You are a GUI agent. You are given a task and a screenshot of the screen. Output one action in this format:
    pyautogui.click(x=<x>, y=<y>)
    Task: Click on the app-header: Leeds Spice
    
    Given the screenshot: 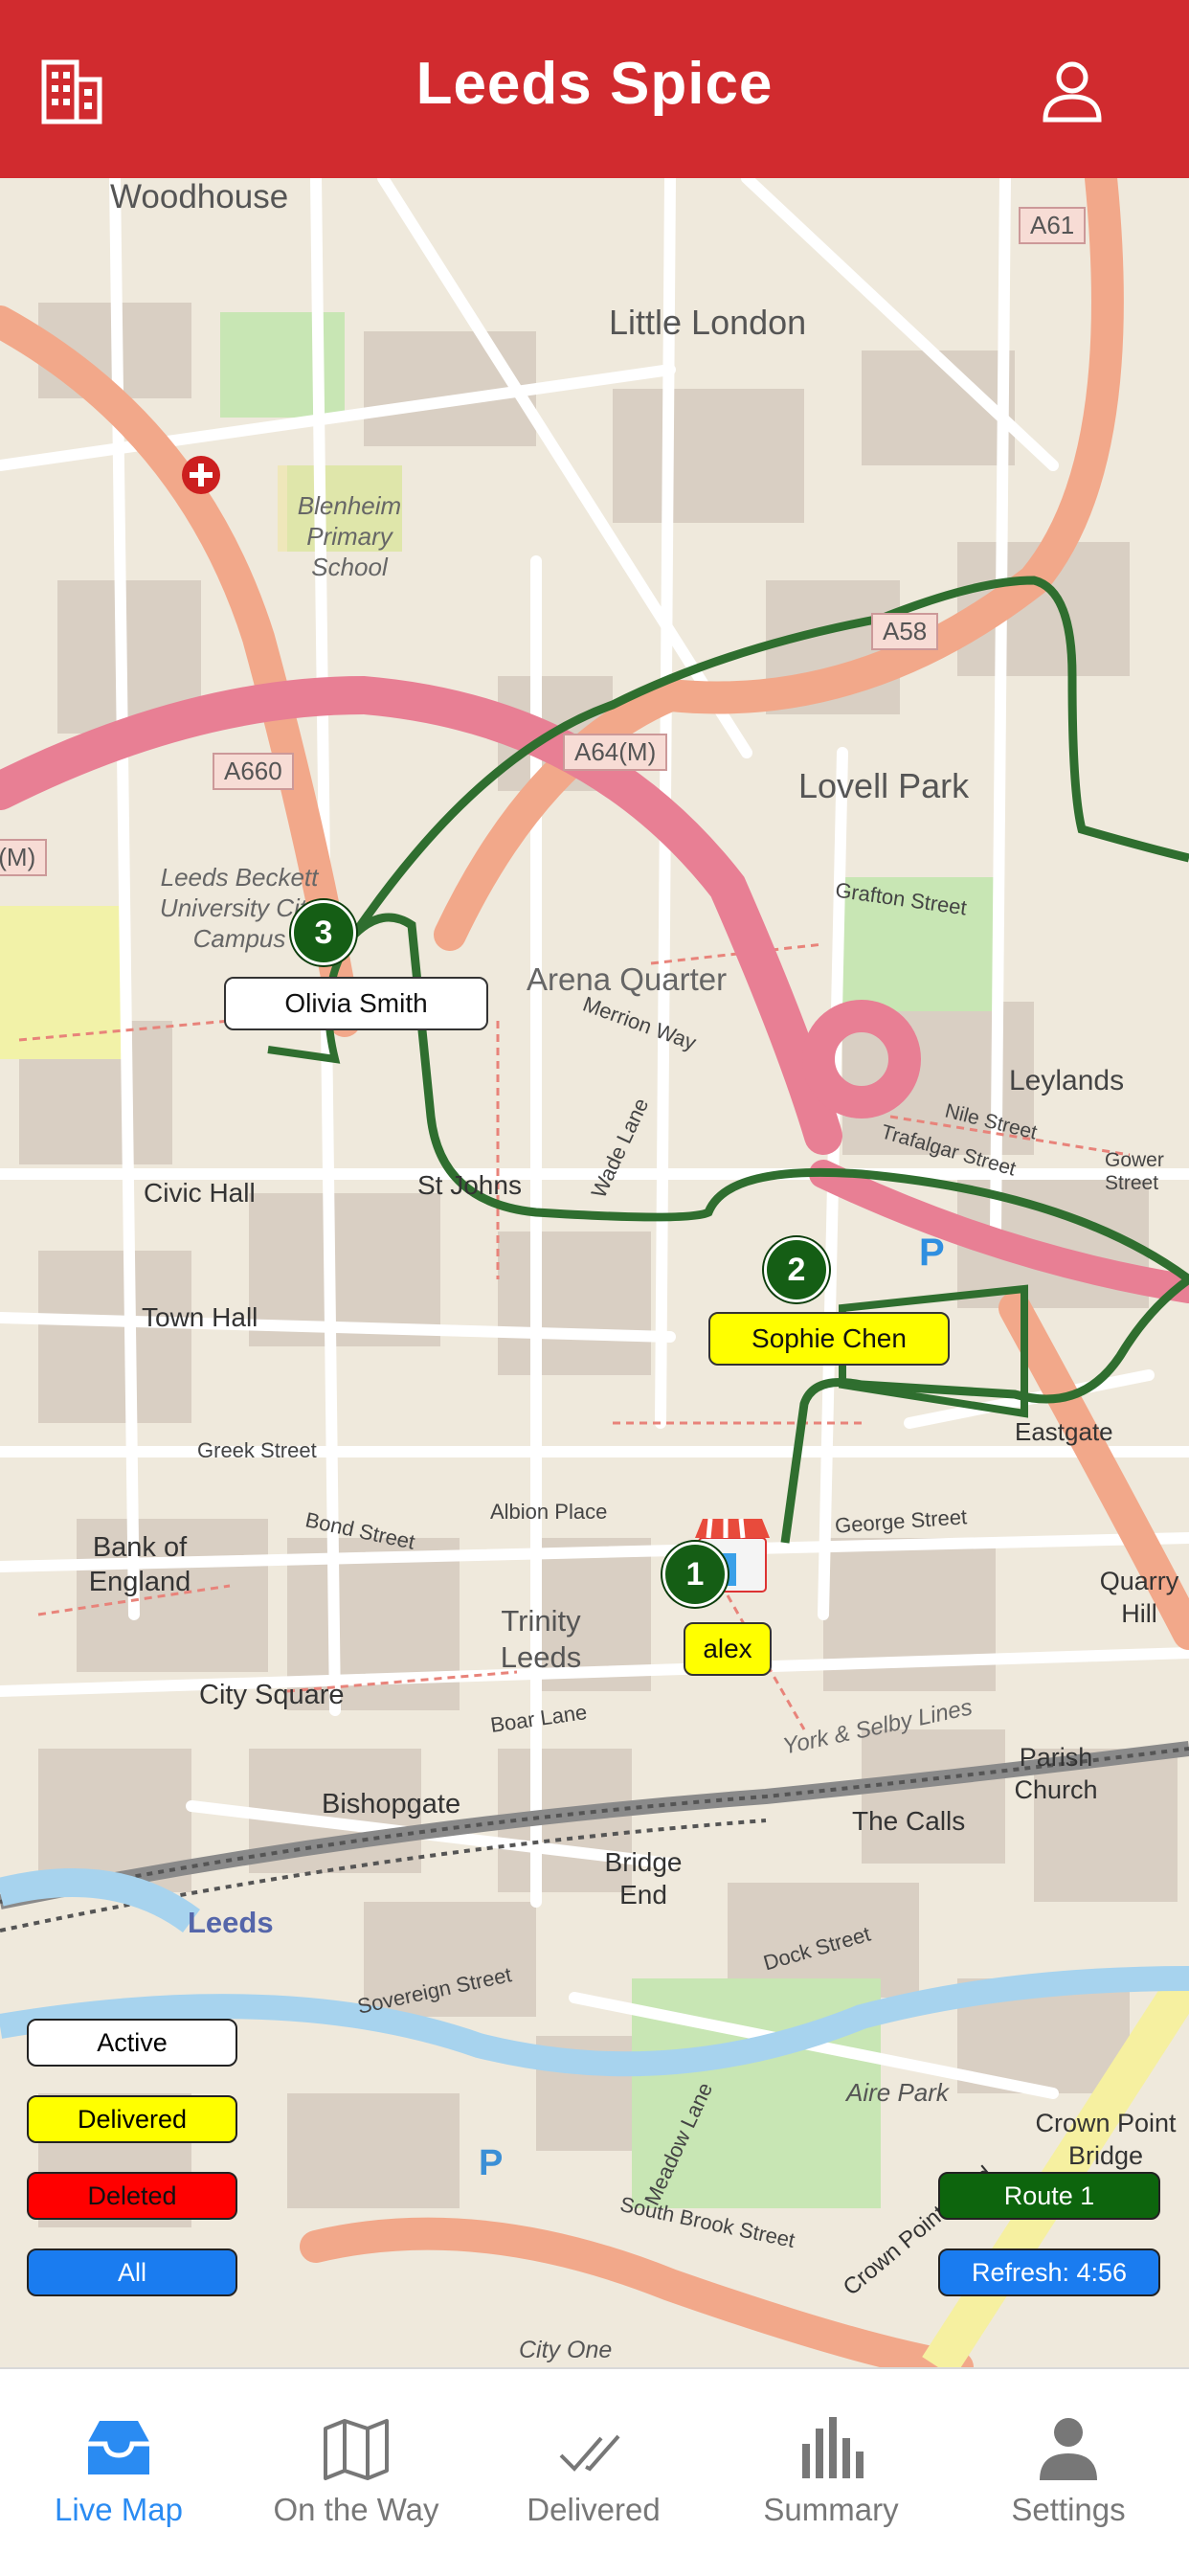 What is the action you would take?
    pyautogui.click(x=594, y=89)
    